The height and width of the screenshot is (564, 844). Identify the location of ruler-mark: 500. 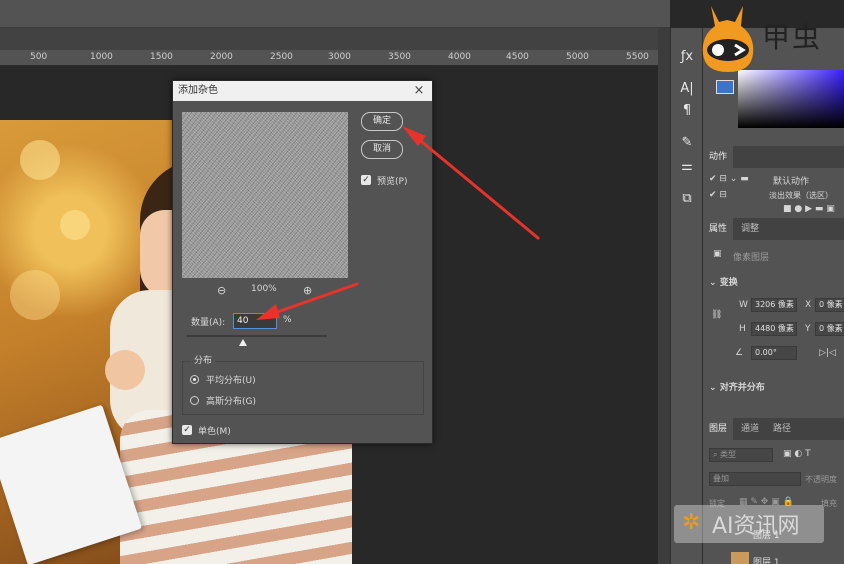
(39, 57).